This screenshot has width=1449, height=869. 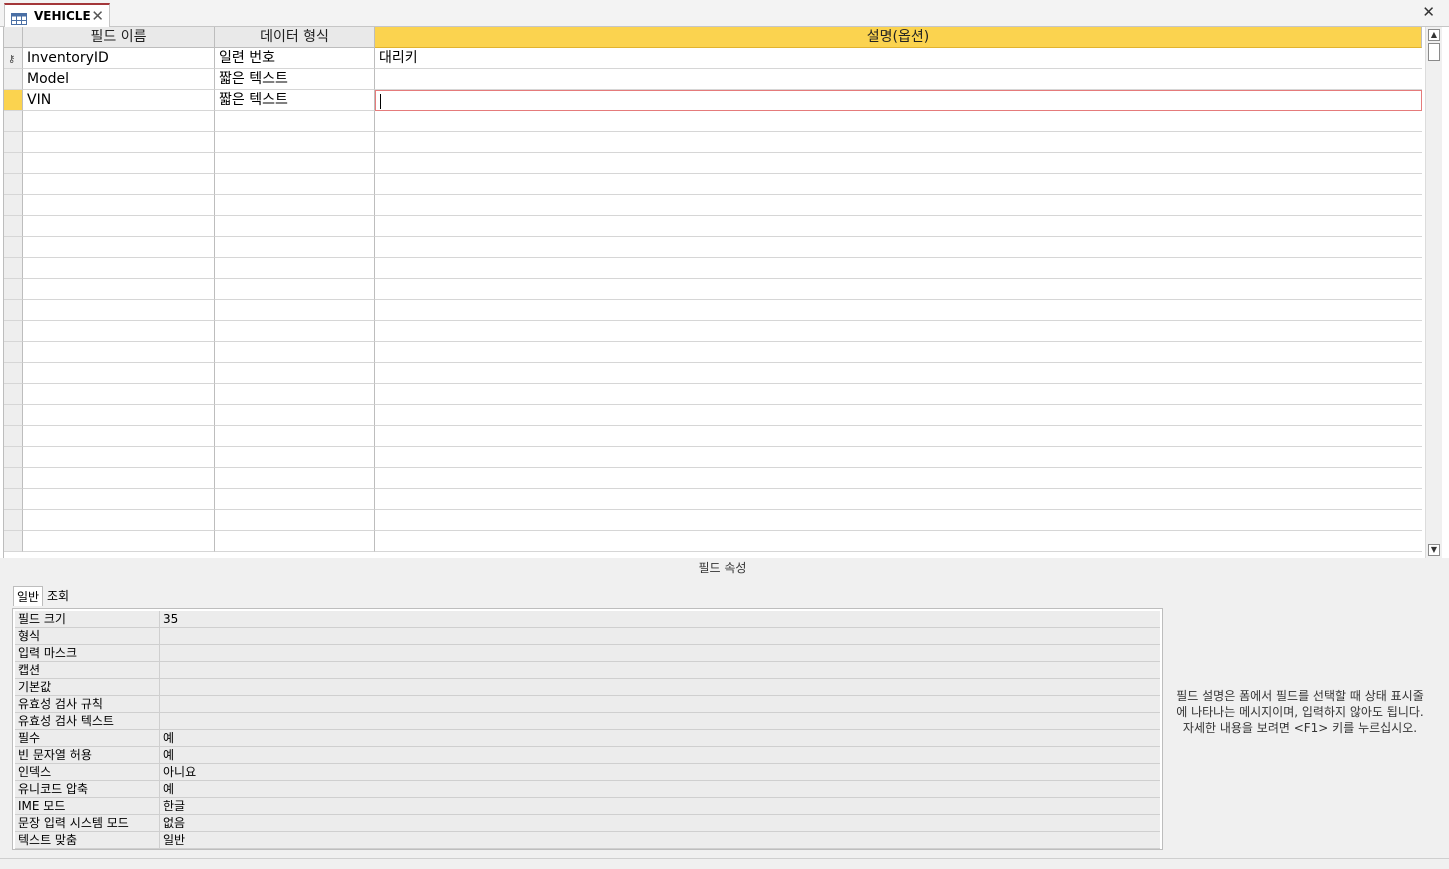 I want to click on property-row: 문장 입력 시스템 모드 없음, so click(x=587, y=823).